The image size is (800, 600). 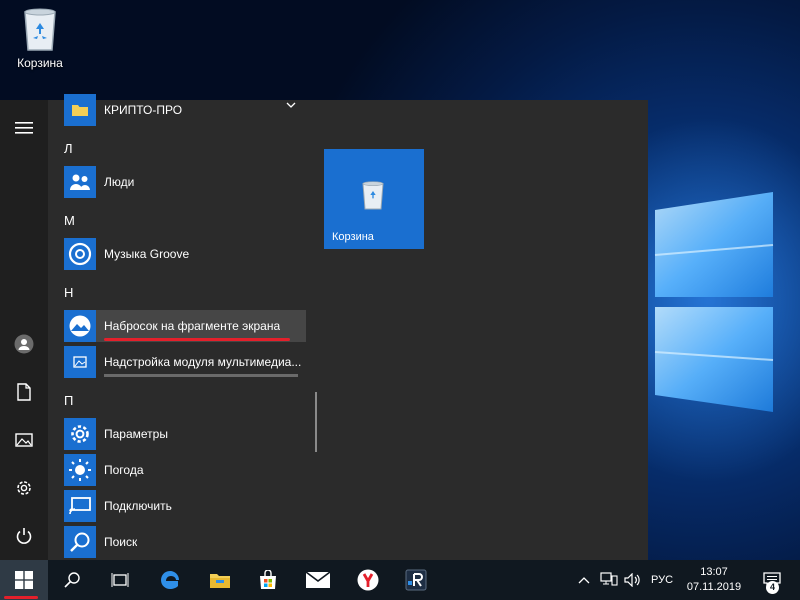 I want to click on user-account-button, so click(x=24, y=344).